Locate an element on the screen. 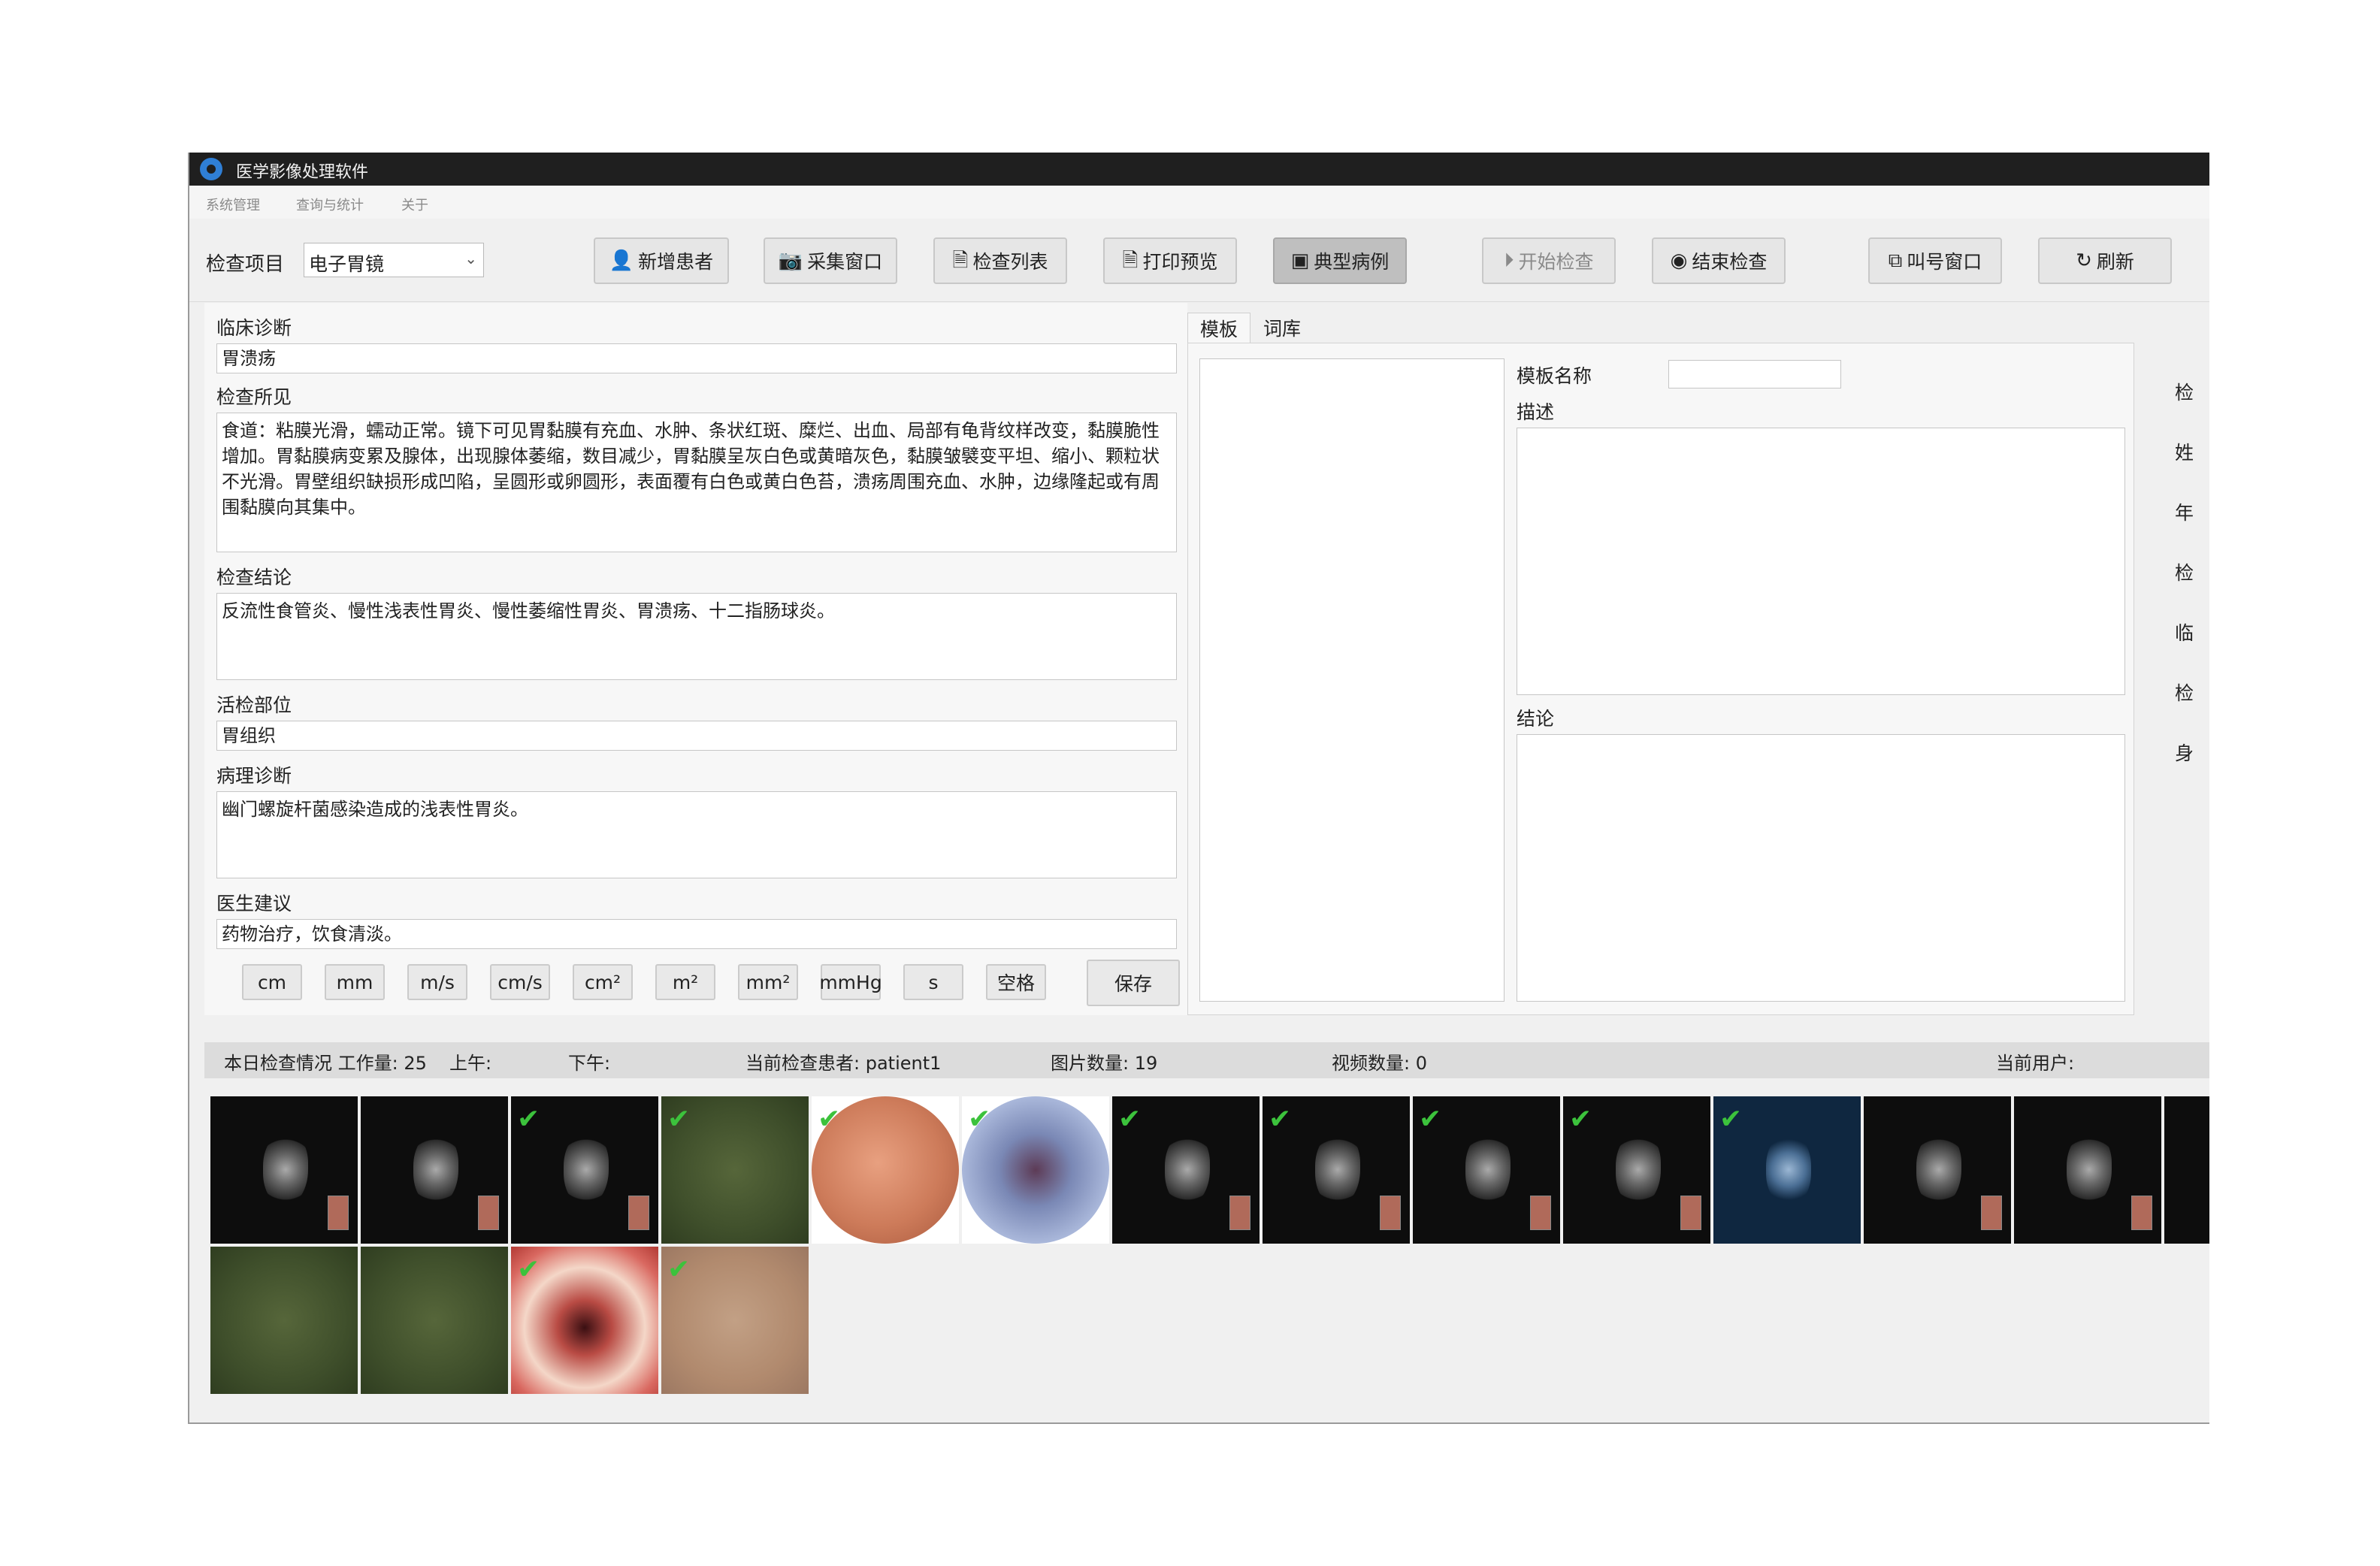 This screenshot has width=2380, height=1566. refresh-icon: ↻ is located at coordinates (2084, 260).